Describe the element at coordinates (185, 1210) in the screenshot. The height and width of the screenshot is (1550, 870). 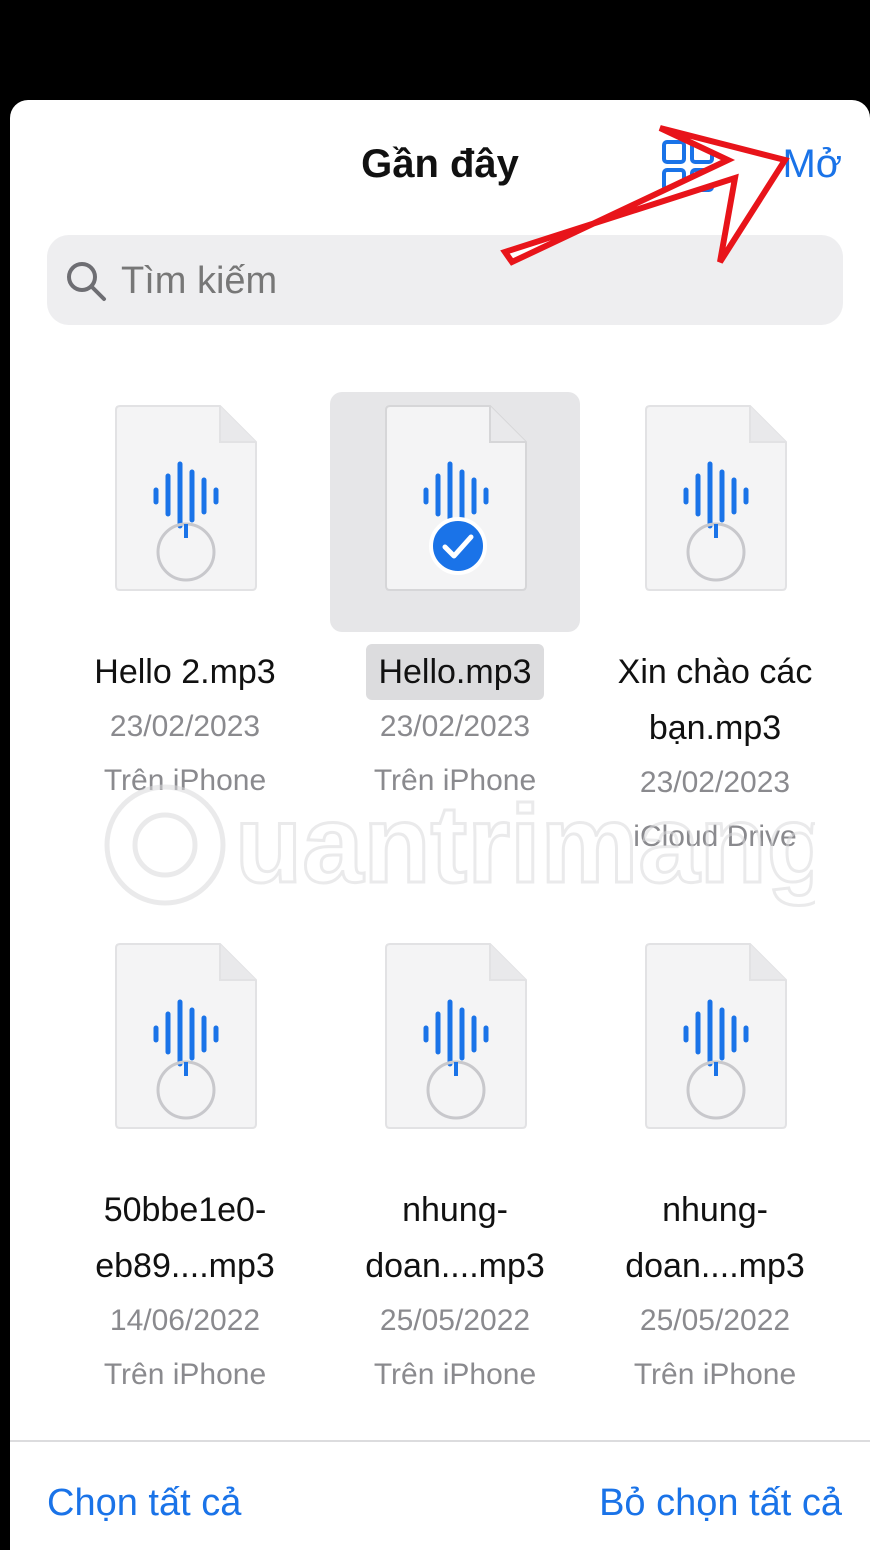
I see `file-name-line-1: 50bbe1e0-` at that location.